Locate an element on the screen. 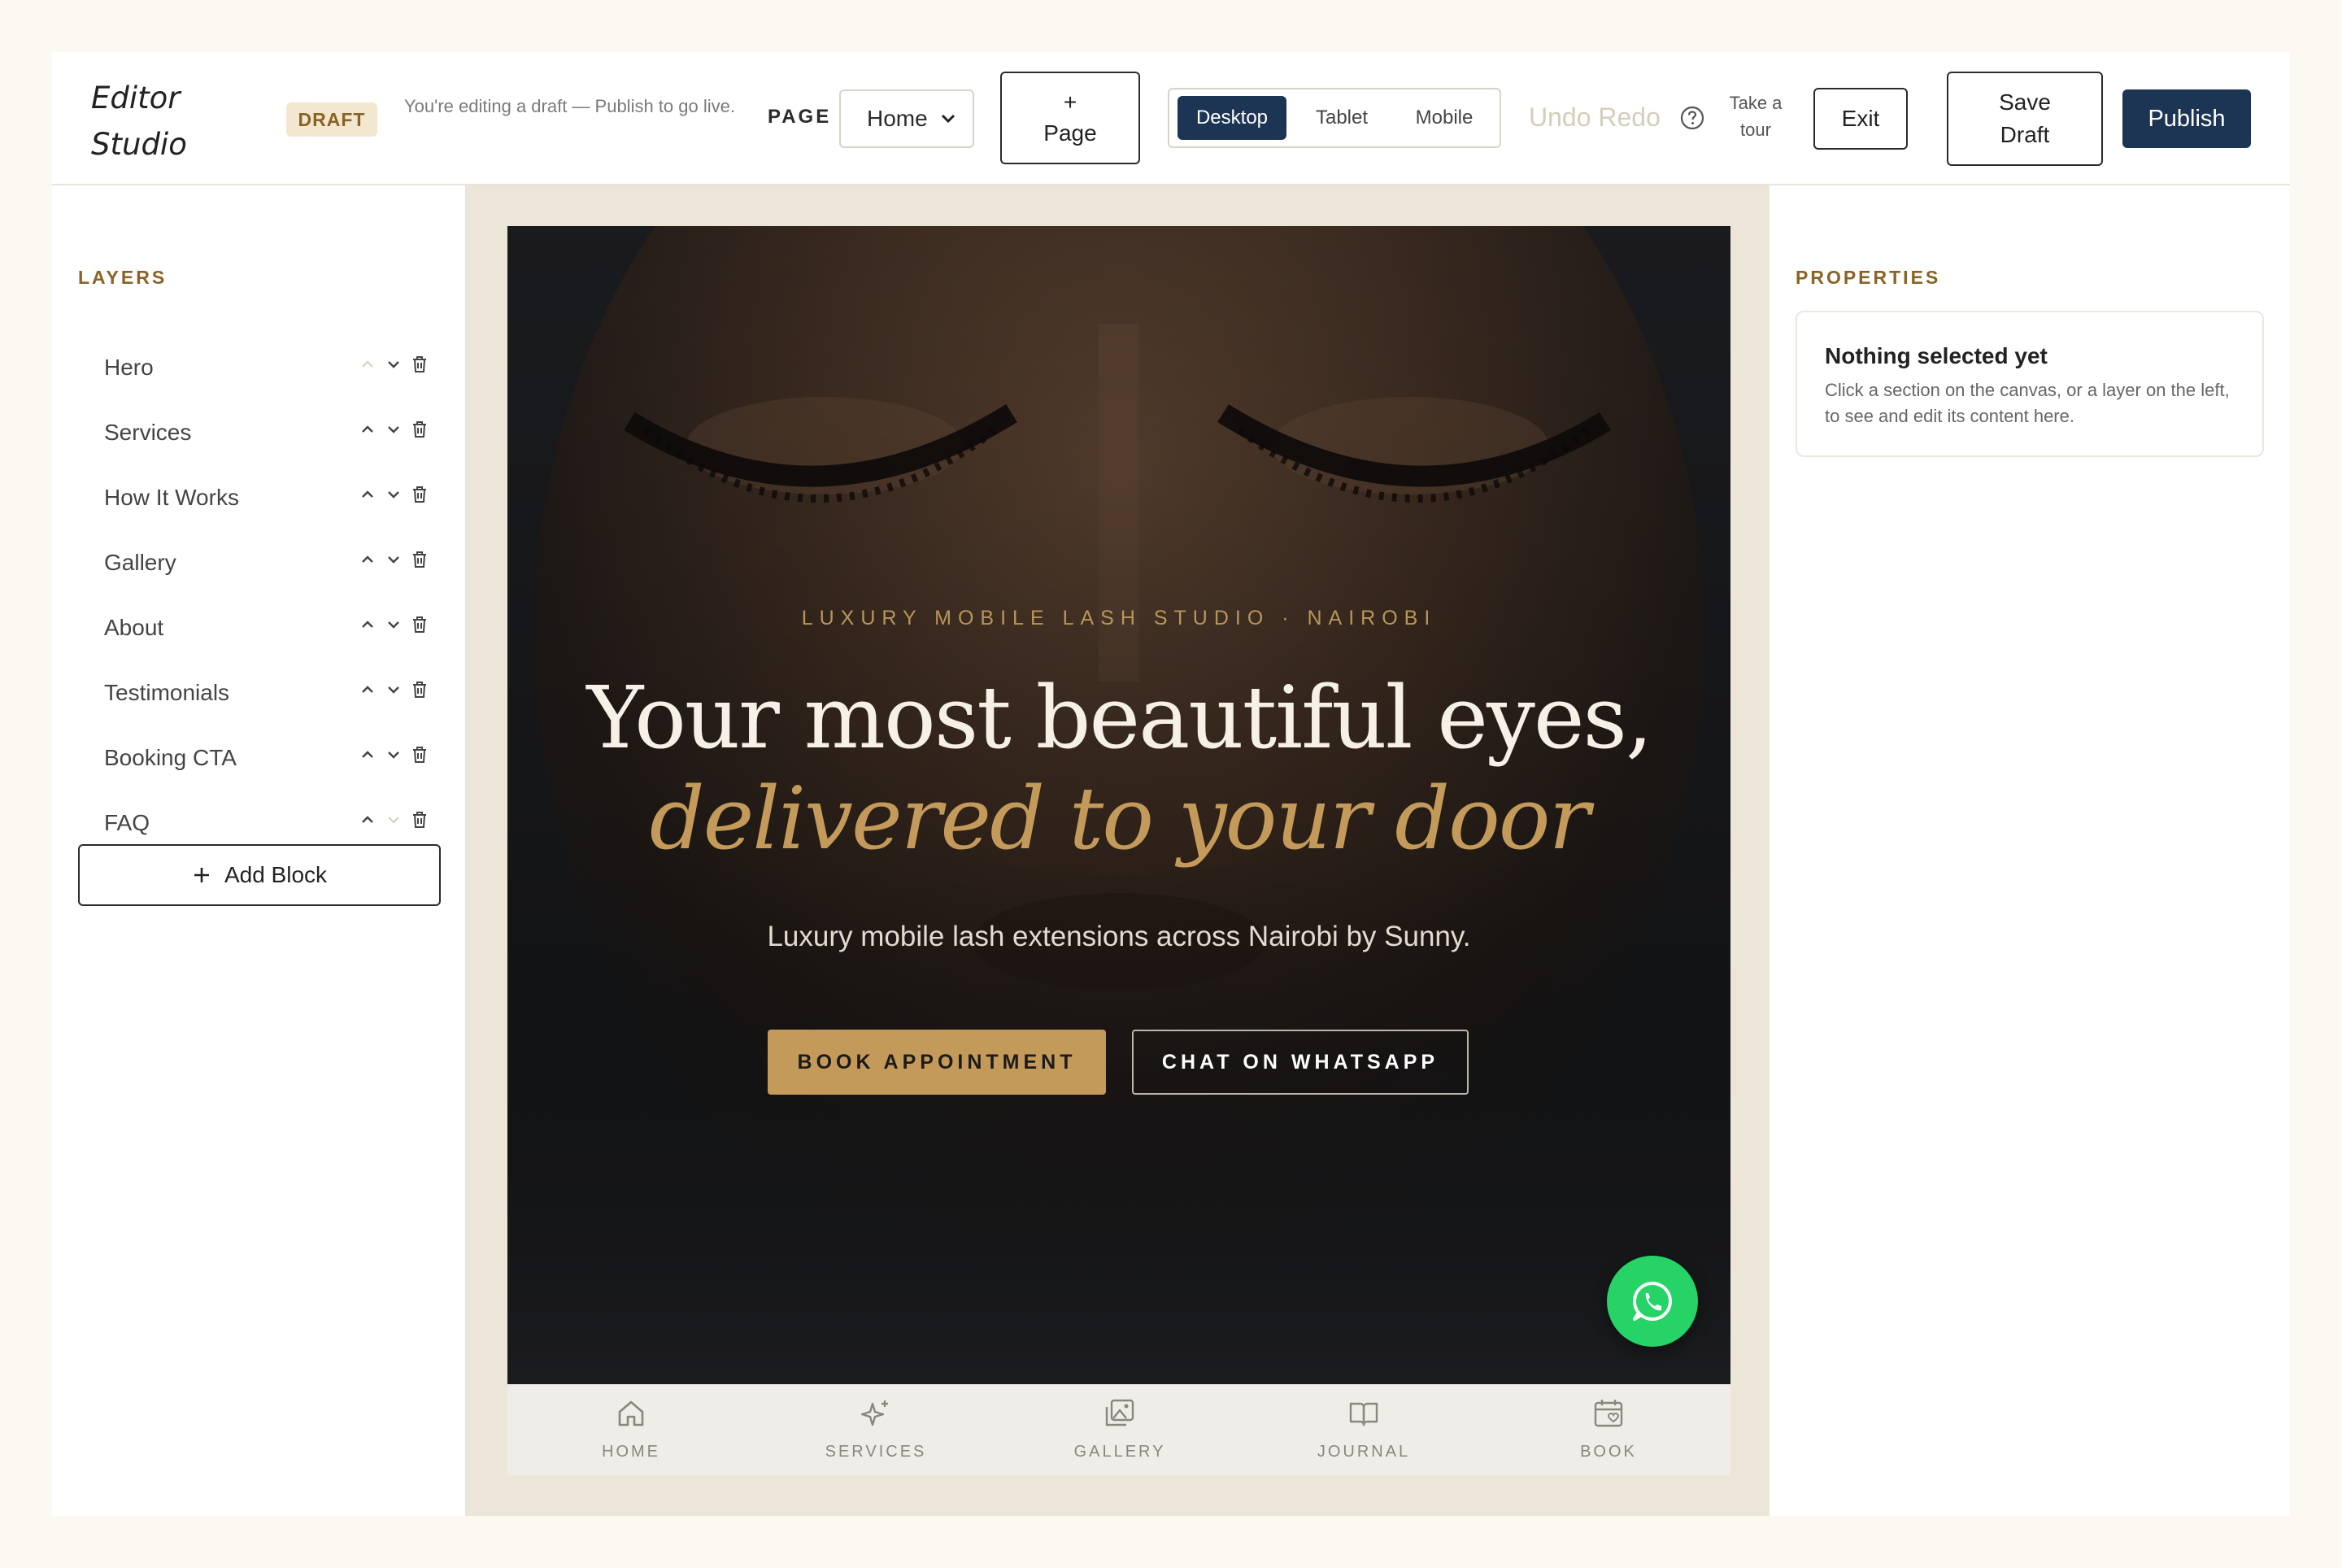 The height and width of the screenshot is (1568, 2342). calendar-heart-icon is located at coordinates (1609, 1413).